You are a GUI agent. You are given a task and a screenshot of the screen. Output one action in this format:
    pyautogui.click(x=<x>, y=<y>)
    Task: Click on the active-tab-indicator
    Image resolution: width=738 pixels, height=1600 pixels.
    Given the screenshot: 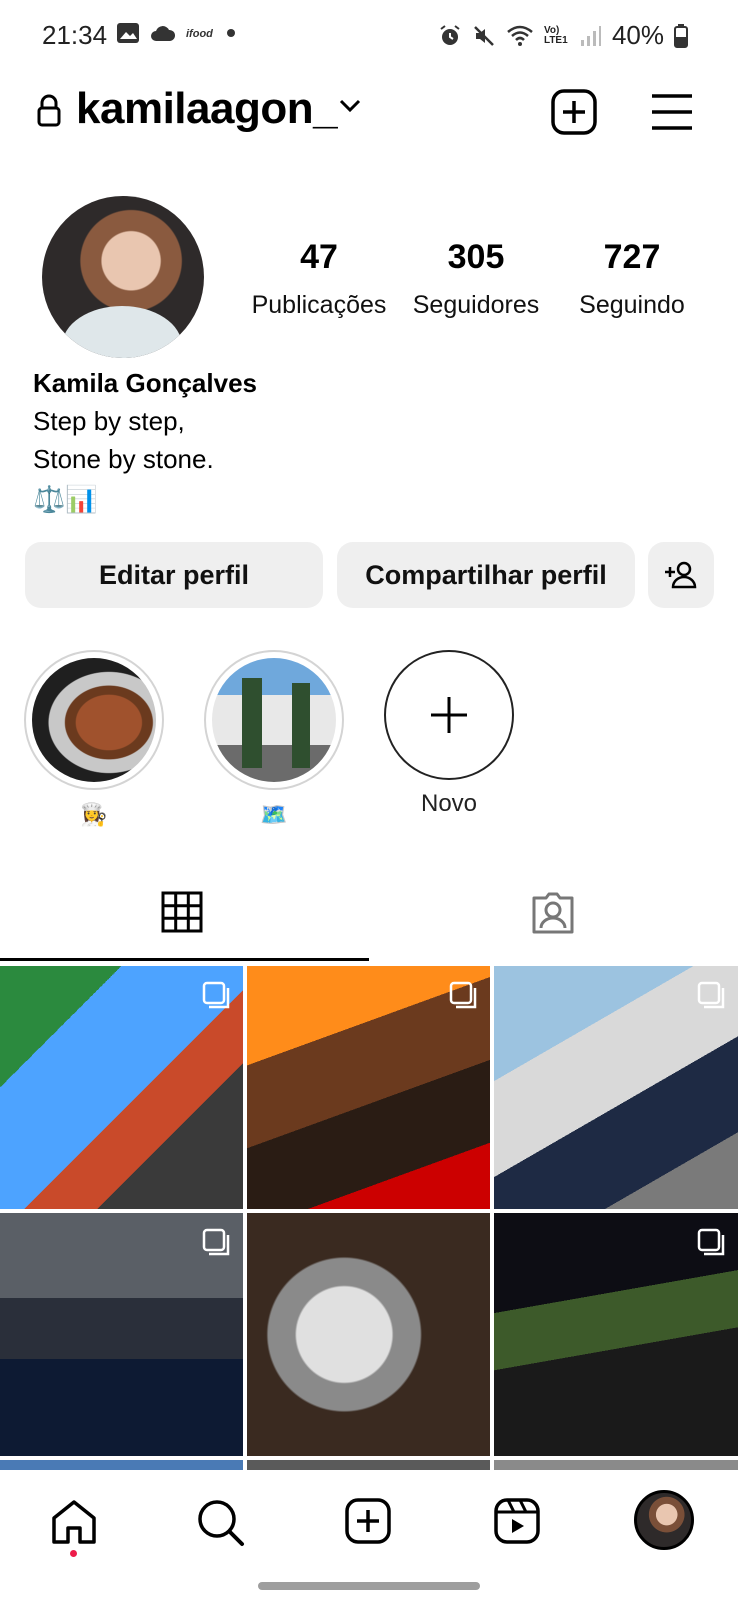 What is the action you would take?
    pyautogui.click(x=184, y=959)
    